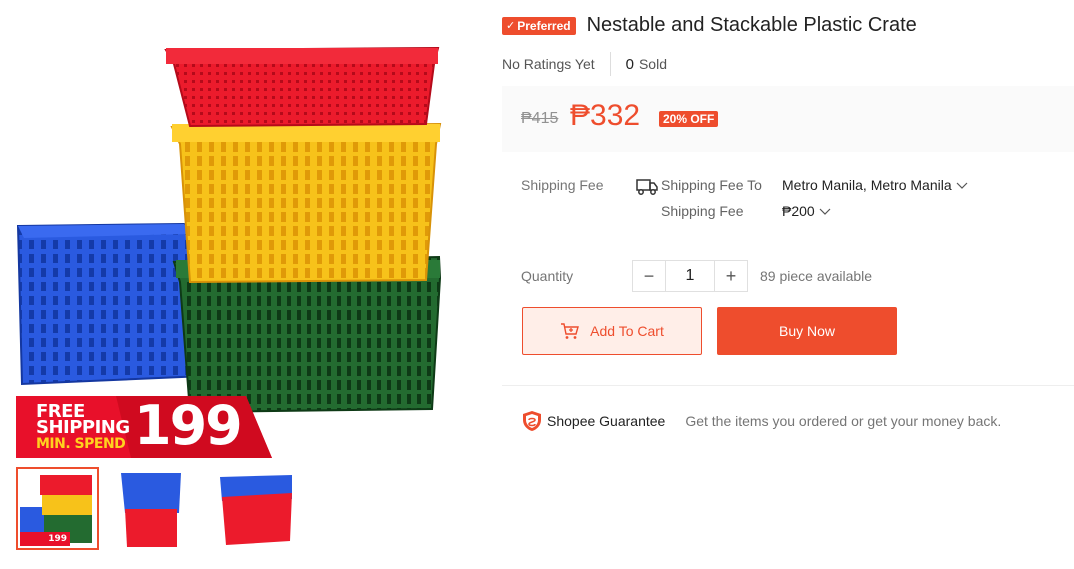 Image resolution: width=1074 pixels, height=569 pixels. I want to click on truck-icon, so click(647, 187).